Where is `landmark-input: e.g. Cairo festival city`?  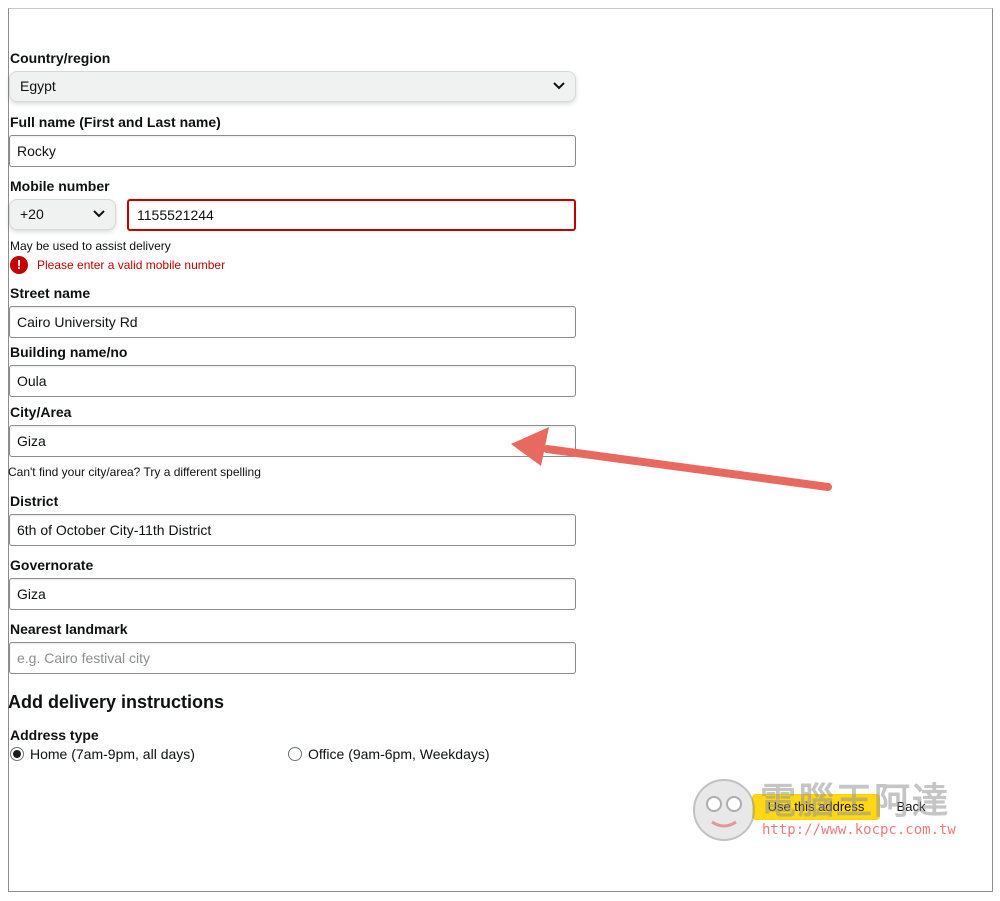
landmark-input: e.g. Cairo festival city is located at coordinates (292, 658).